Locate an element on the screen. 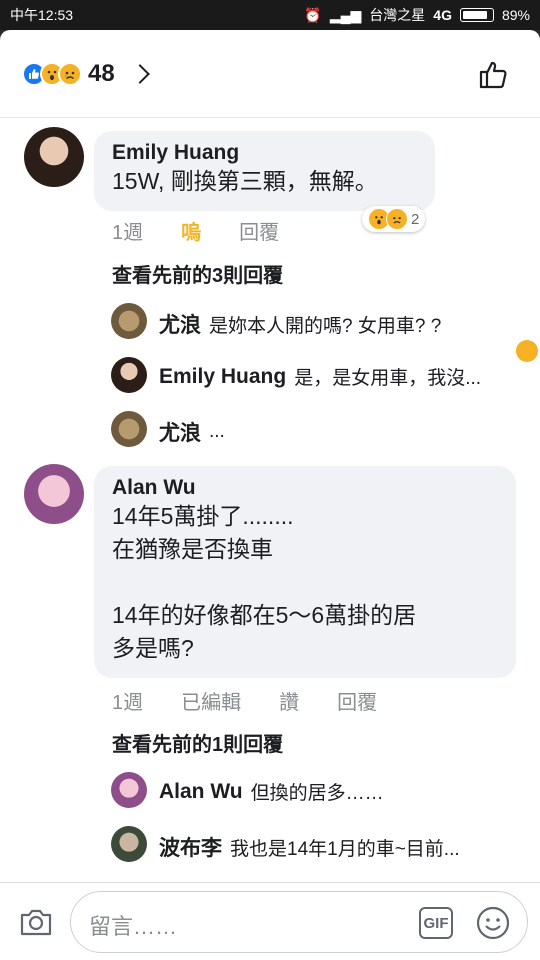 This screenshot has width=540, height=960. like-button: 讚 is located at coordinates (289, 700).